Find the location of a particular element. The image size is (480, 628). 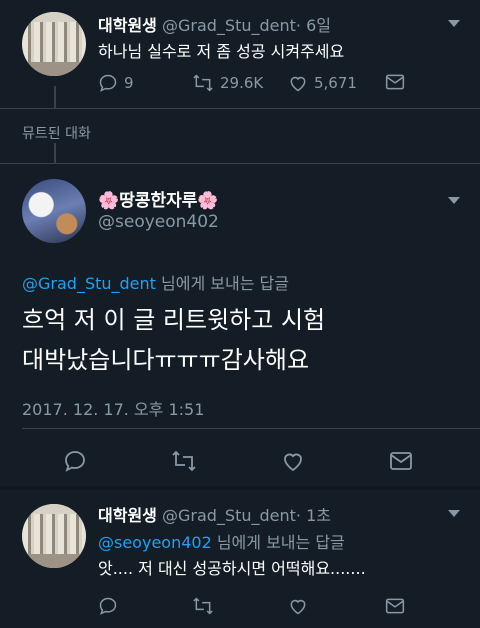

timestamp: · 6일 is located at coordinates (313, 25).